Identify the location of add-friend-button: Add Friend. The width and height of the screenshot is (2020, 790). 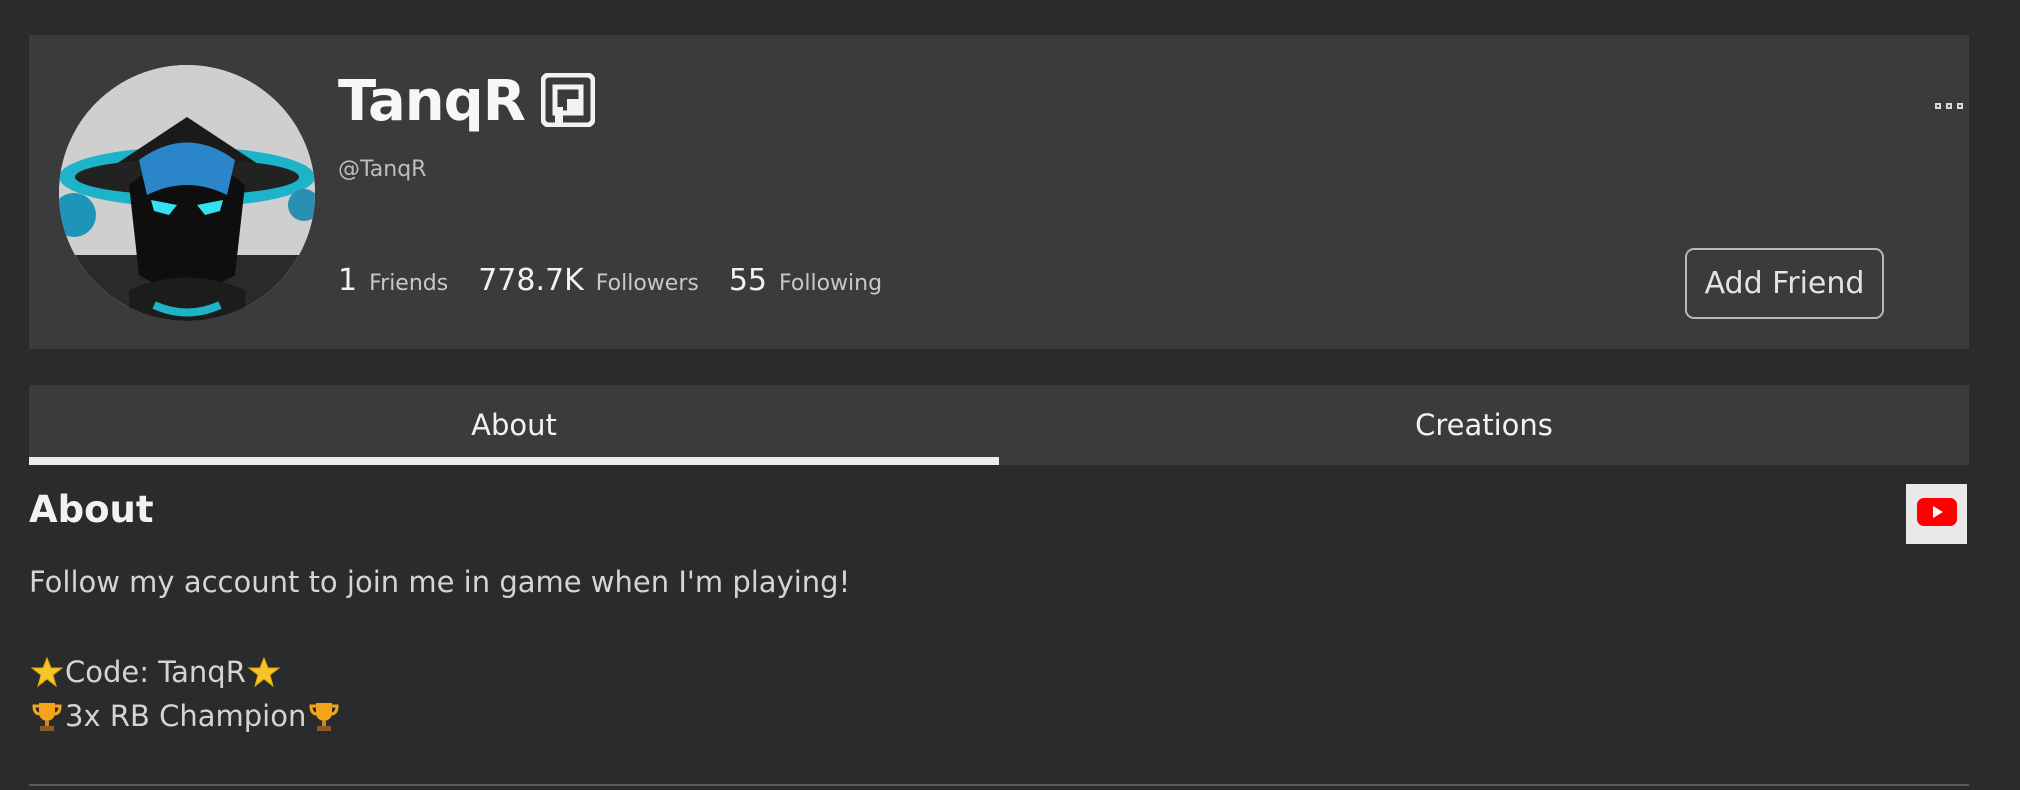
(1784, 283).